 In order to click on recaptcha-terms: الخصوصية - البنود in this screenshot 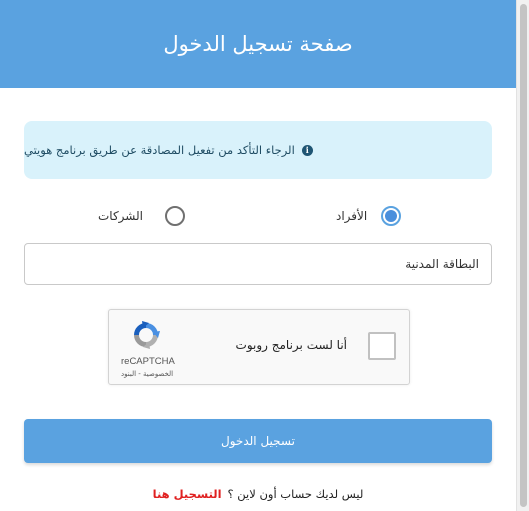, I will do `click(147, 374)`.